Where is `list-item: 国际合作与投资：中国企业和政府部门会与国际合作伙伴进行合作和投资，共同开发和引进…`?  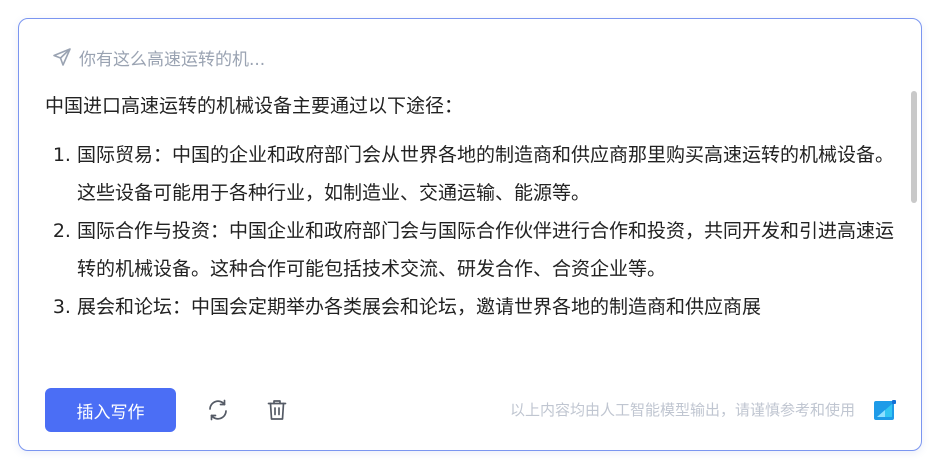
list-item: 国际合作与投资：中国企业和政府部门会与国际合作伙伴进行合作和投资，共同开发和引进… is located at coordinates (486, 250).